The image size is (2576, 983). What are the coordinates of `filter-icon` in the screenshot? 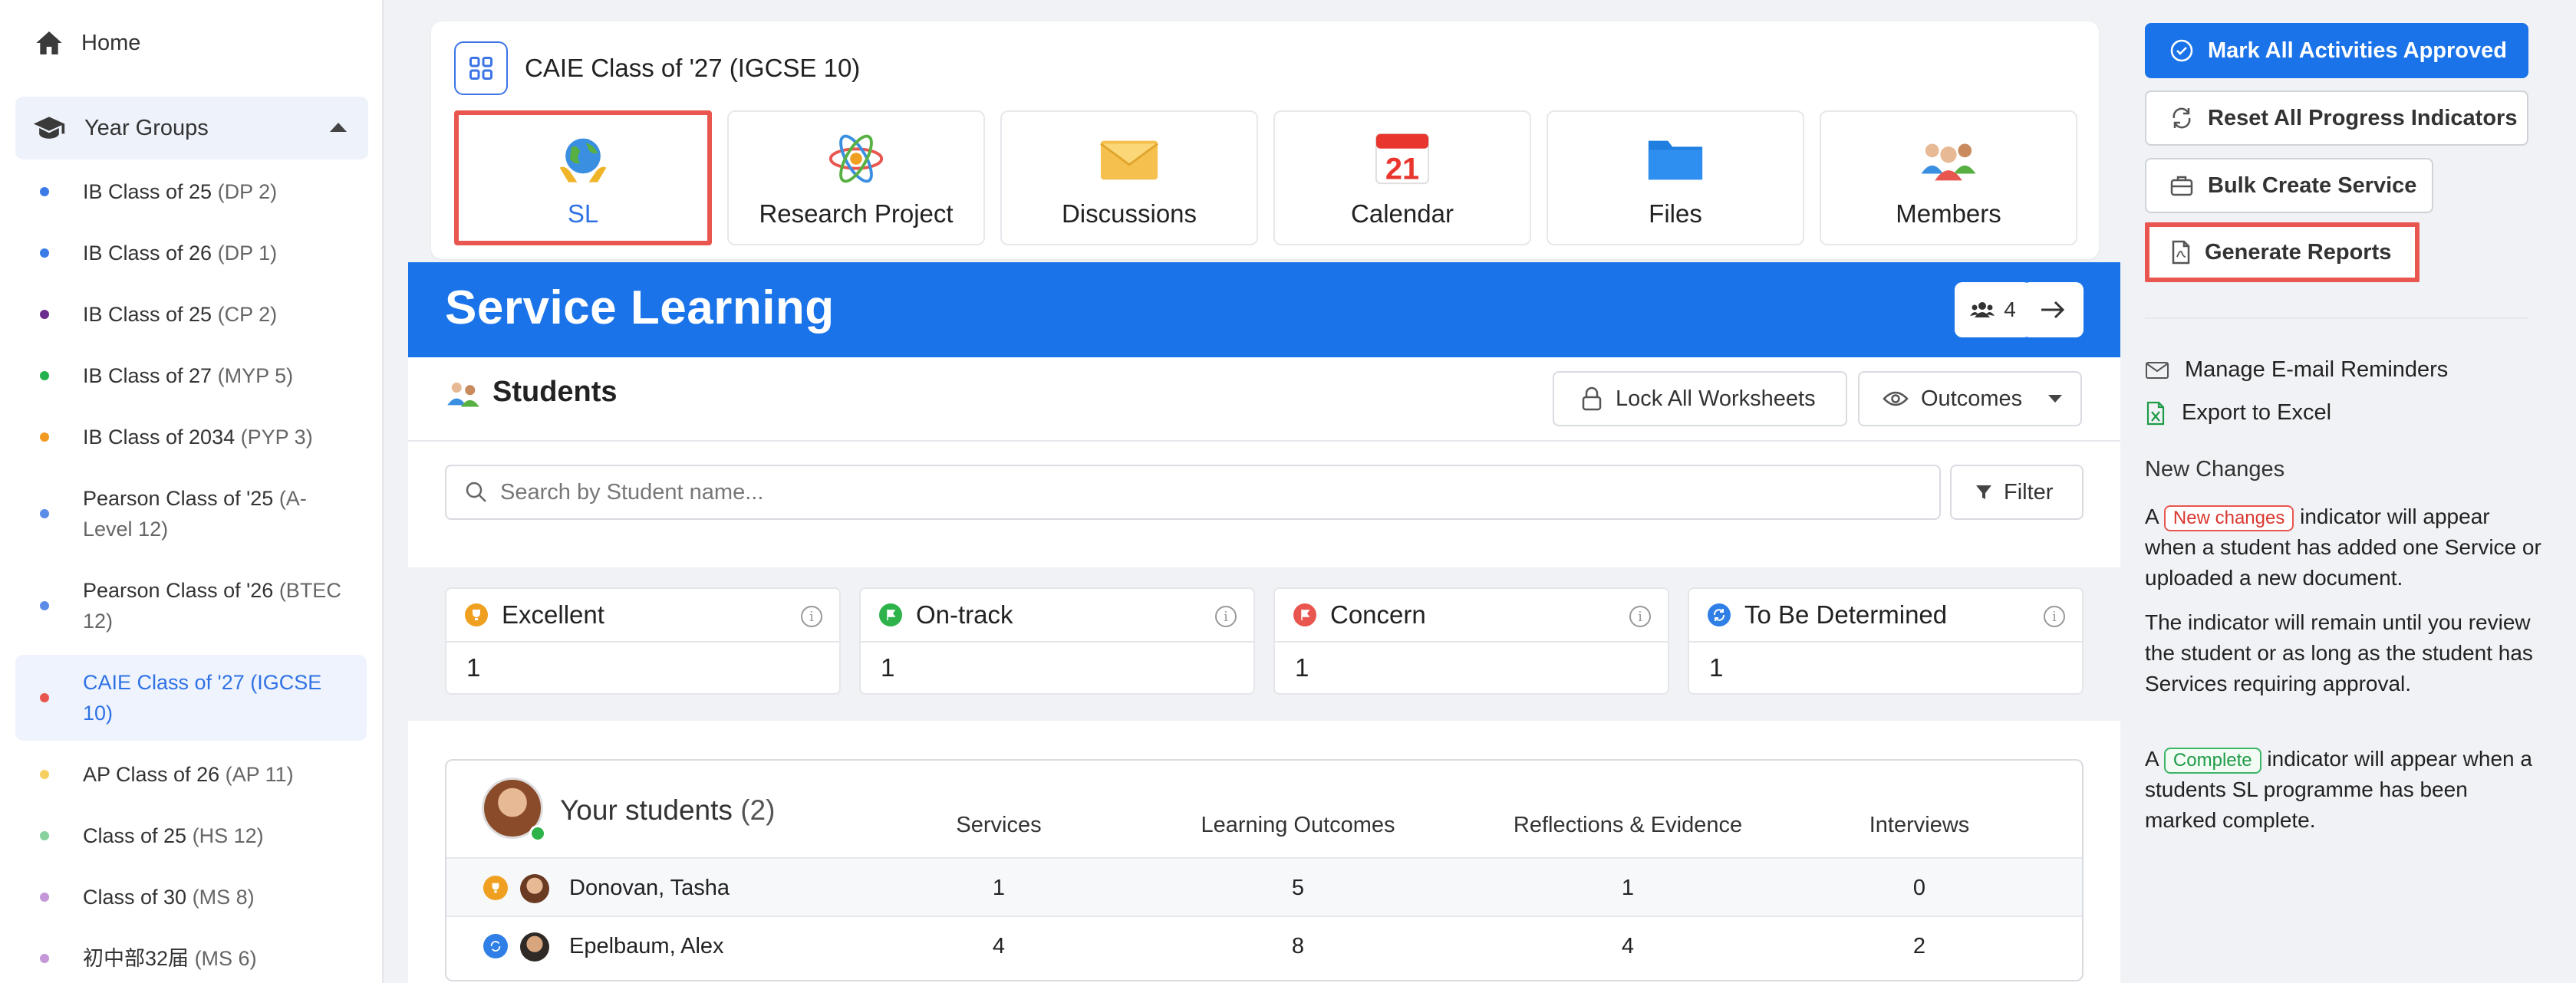 It's located at (1983, 492).